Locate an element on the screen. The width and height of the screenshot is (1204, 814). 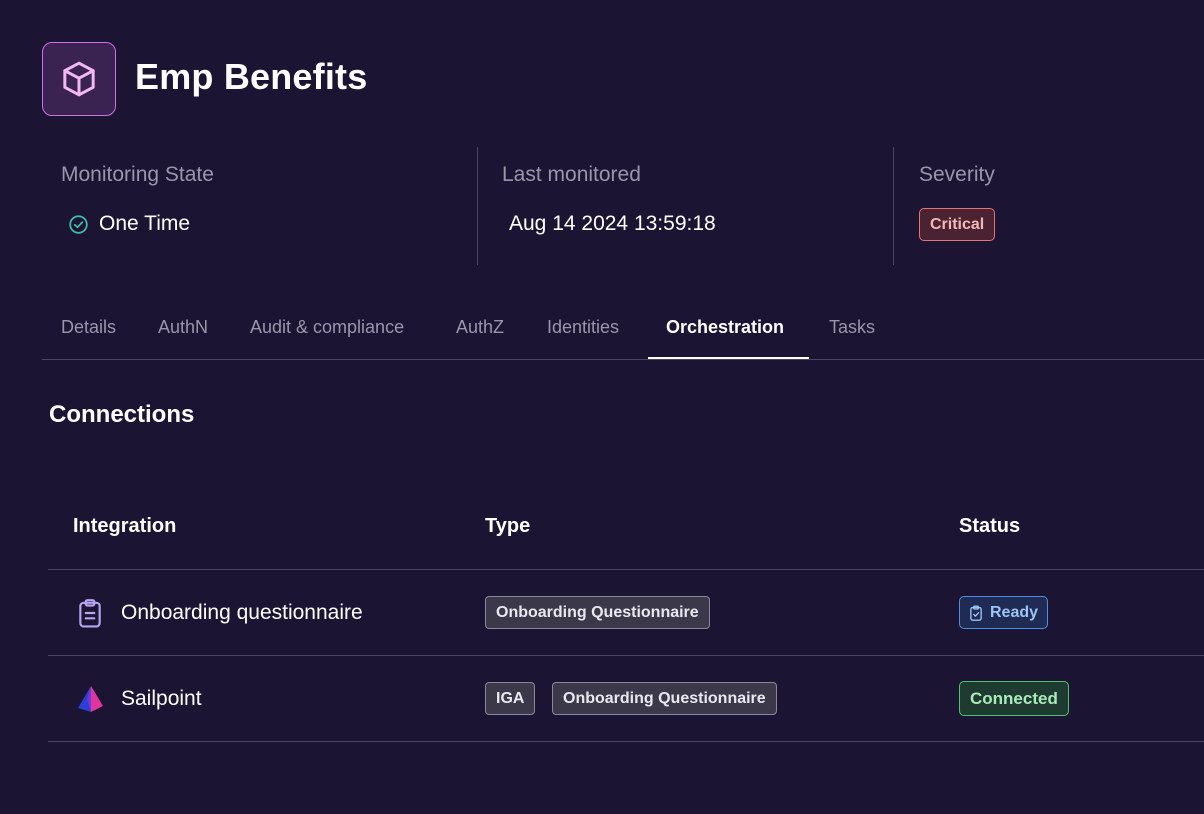
clipboard-icon-wrap is located at coordinates (90, 613).